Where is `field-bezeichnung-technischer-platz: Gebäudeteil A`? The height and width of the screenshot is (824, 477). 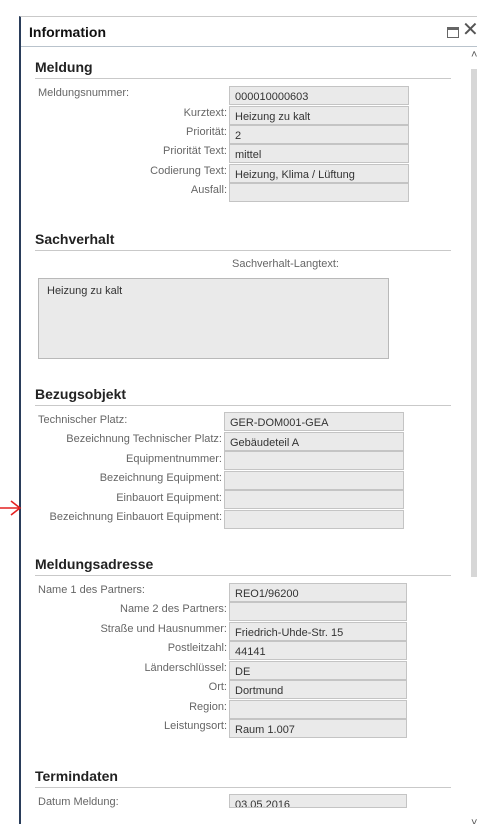 field-bezeichnung-technischer-platz: Gebäudeteil A is located at coordinates (314, 441).